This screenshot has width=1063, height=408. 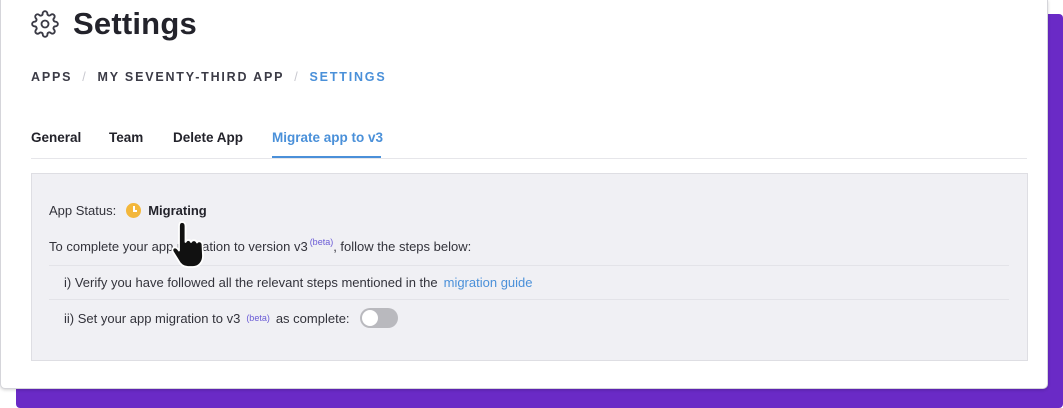 I want to click on step2-suffix: as complete:, so click(x=312, y=318).